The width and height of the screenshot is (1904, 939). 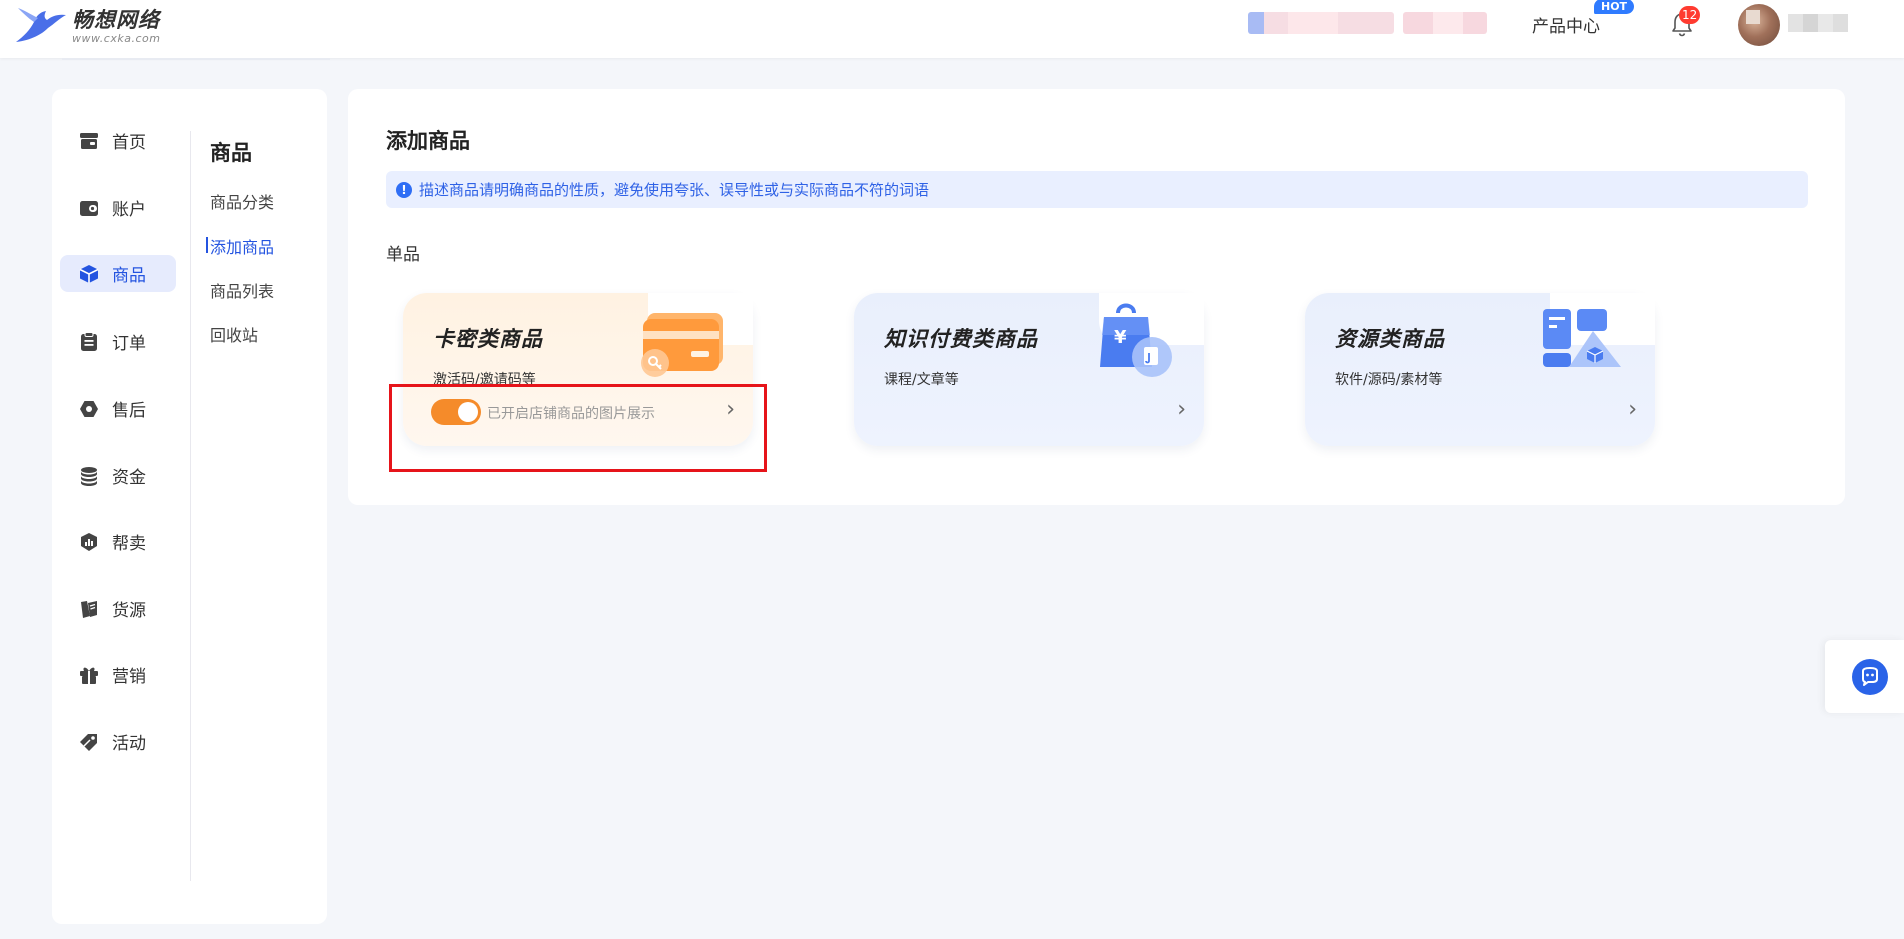 I want to click on resource-blocks-icon, so click(x=1582, y=338).